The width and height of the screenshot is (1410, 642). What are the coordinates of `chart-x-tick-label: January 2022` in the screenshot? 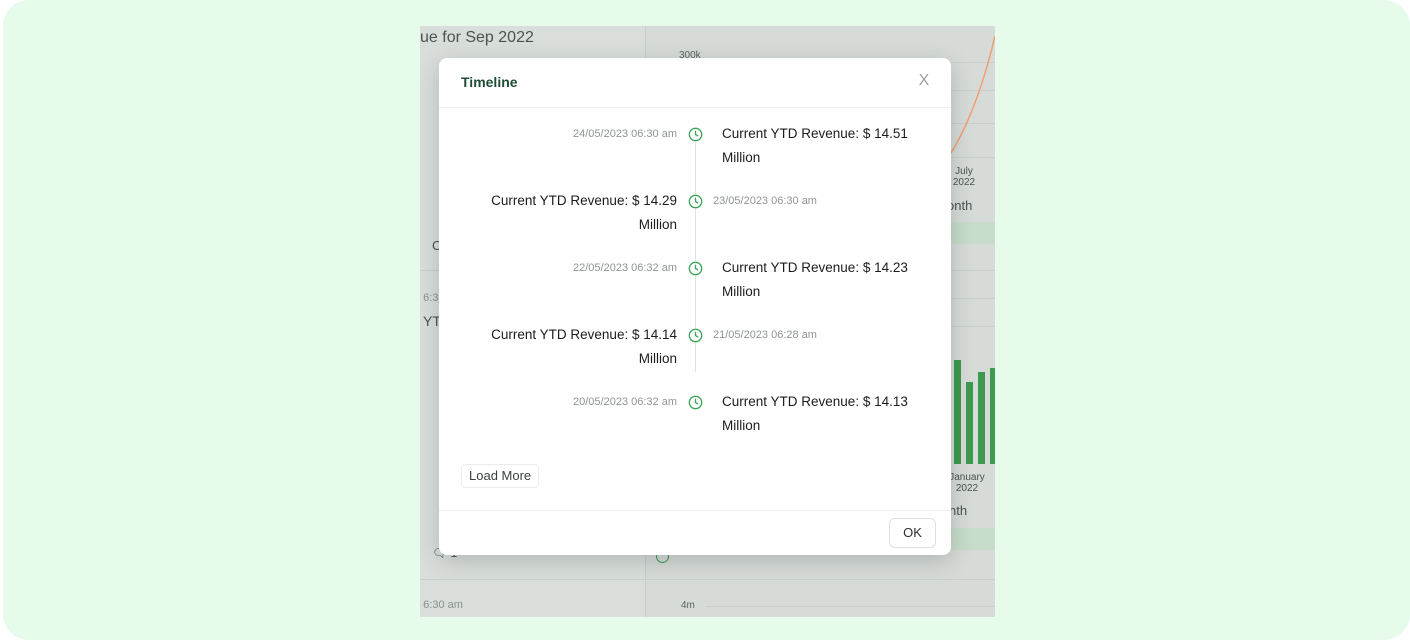 It's located at (967, 483).